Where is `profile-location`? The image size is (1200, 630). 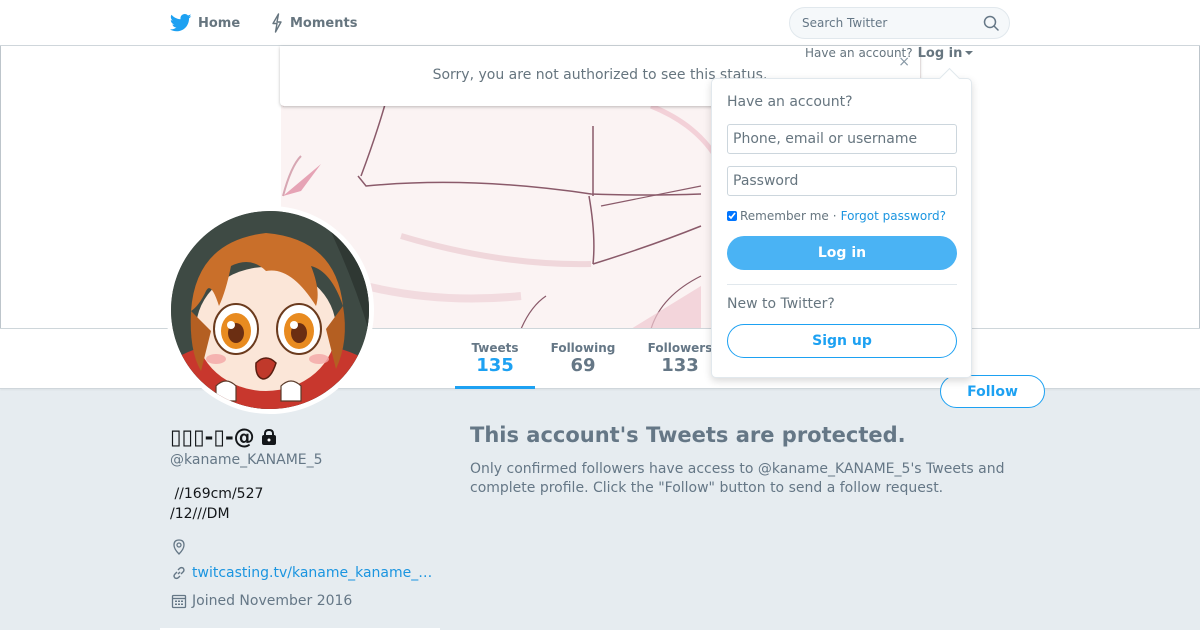 profile-location is located at coordinates (181, 547).